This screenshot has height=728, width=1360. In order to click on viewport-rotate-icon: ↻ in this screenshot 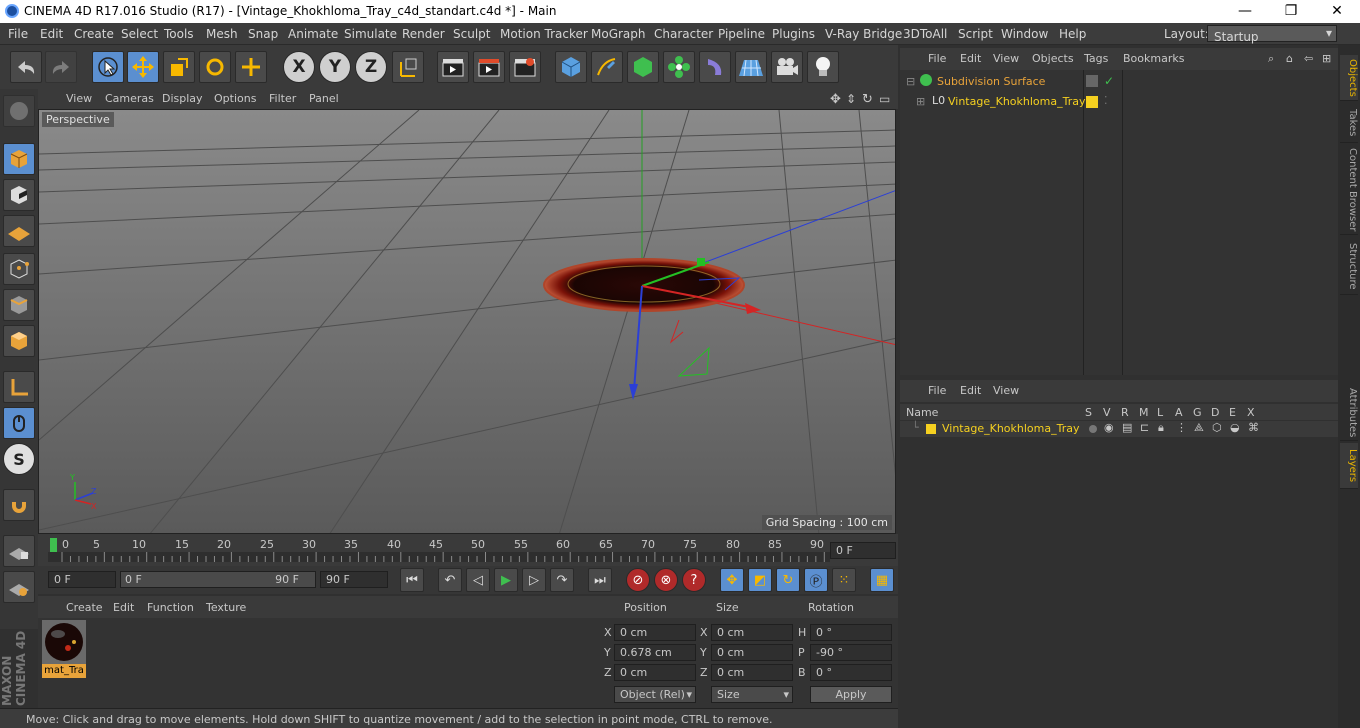, I will do `click(867, 99)`.